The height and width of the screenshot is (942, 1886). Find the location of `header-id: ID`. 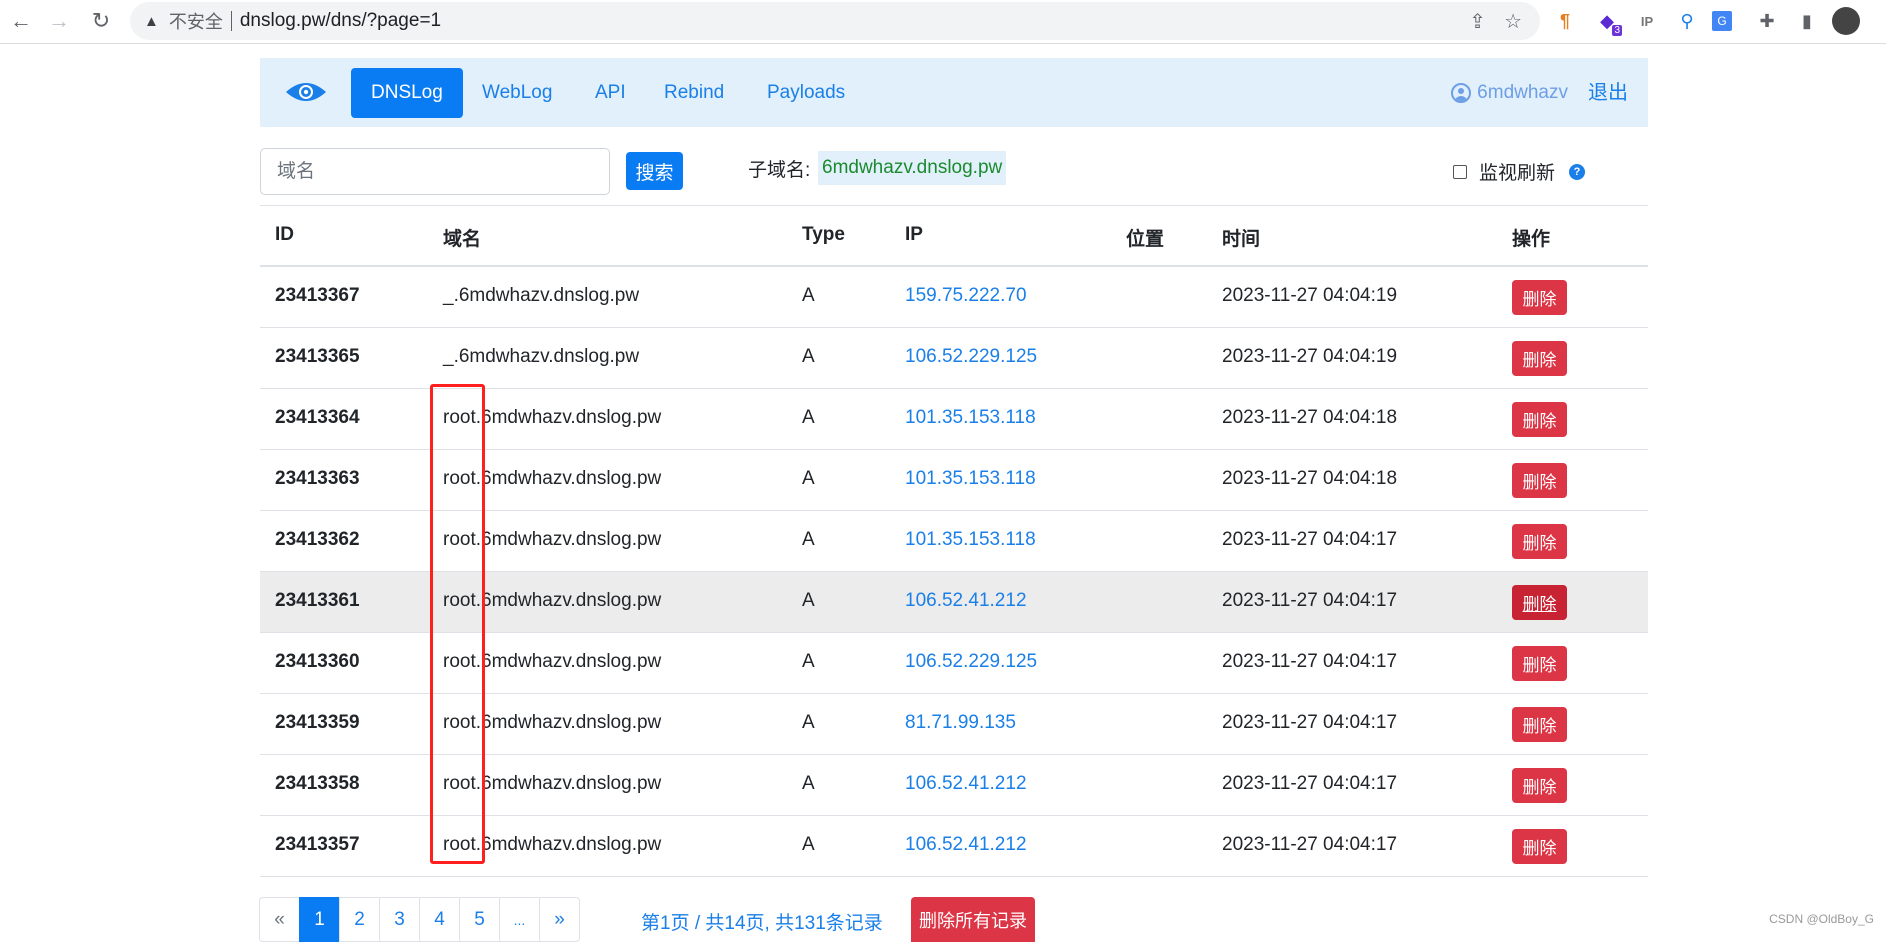

header-id: ID is located at coordinates (284, 234).